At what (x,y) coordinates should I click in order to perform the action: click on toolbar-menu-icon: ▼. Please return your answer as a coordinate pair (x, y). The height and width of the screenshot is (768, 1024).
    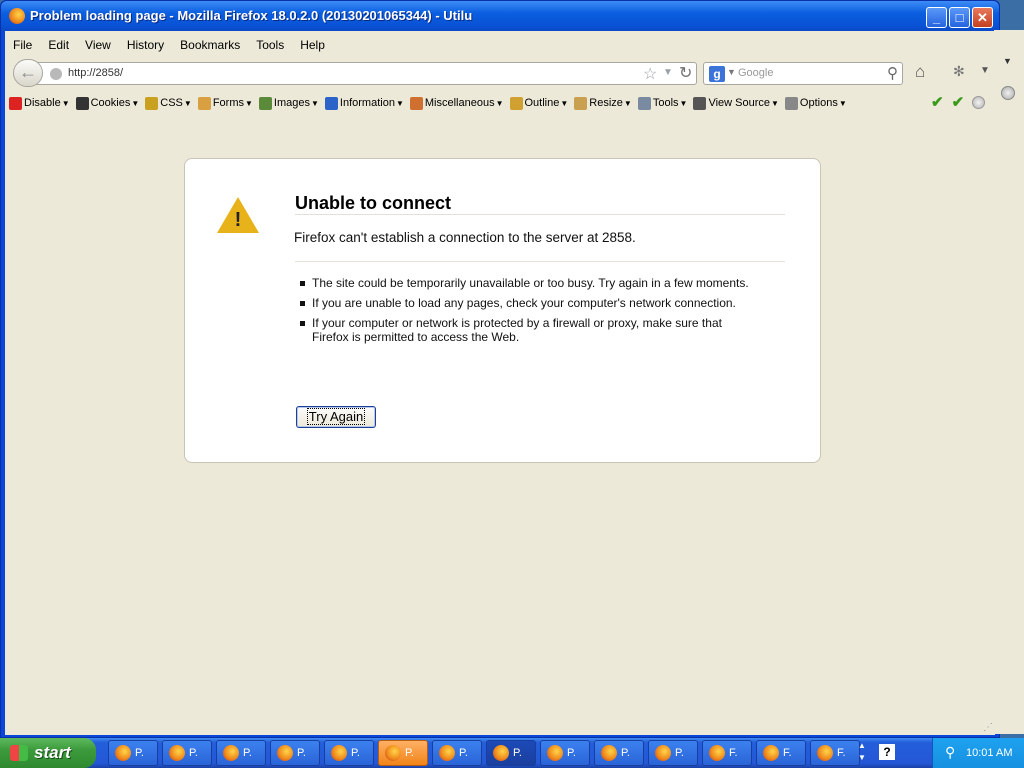
    Looking at the image, I should click on (985, 70).